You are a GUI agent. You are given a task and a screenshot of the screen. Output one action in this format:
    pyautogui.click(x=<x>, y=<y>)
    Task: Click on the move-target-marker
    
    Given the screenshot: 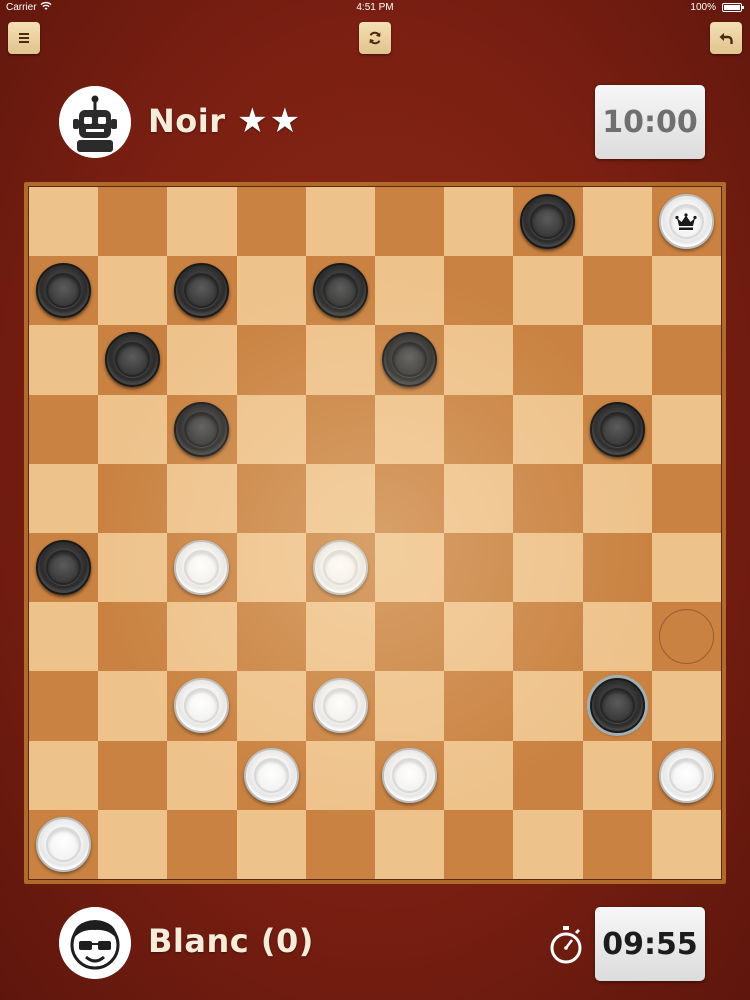 What is the action you would take?
    pyautogui.click(x=686, y=637)
    